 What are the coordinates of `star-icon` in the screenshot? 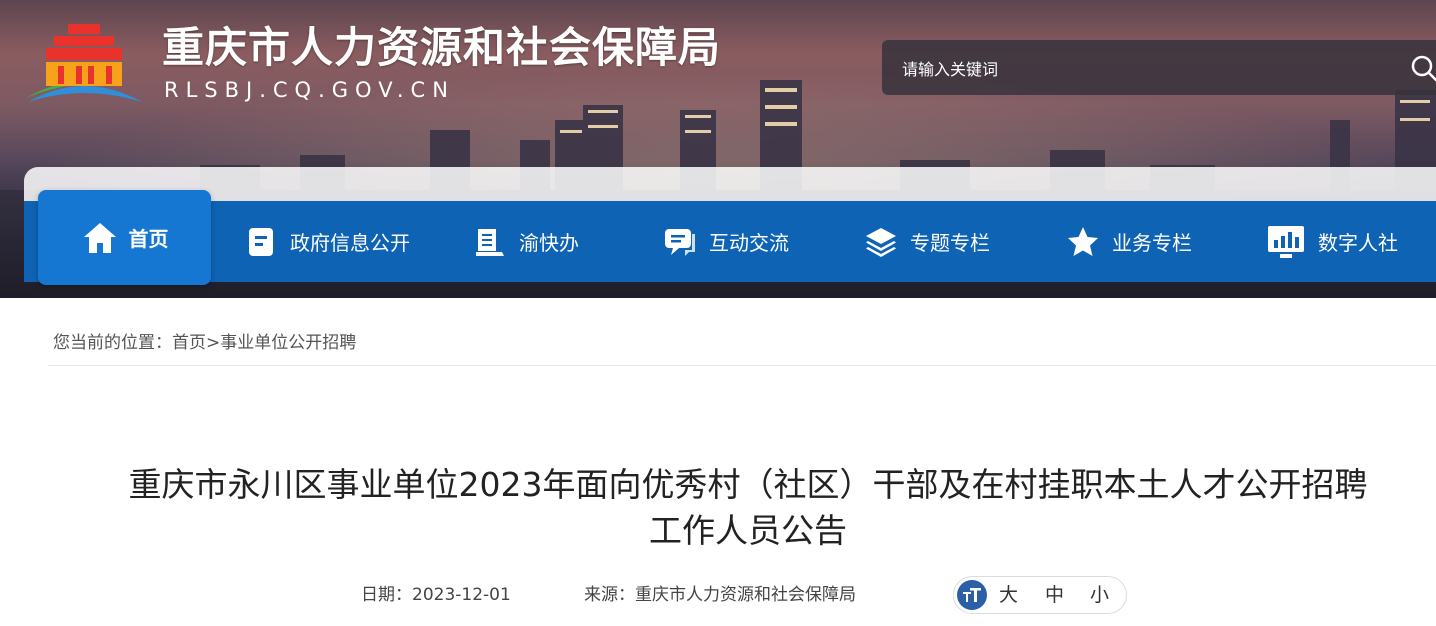 It's located at (1083, 242).